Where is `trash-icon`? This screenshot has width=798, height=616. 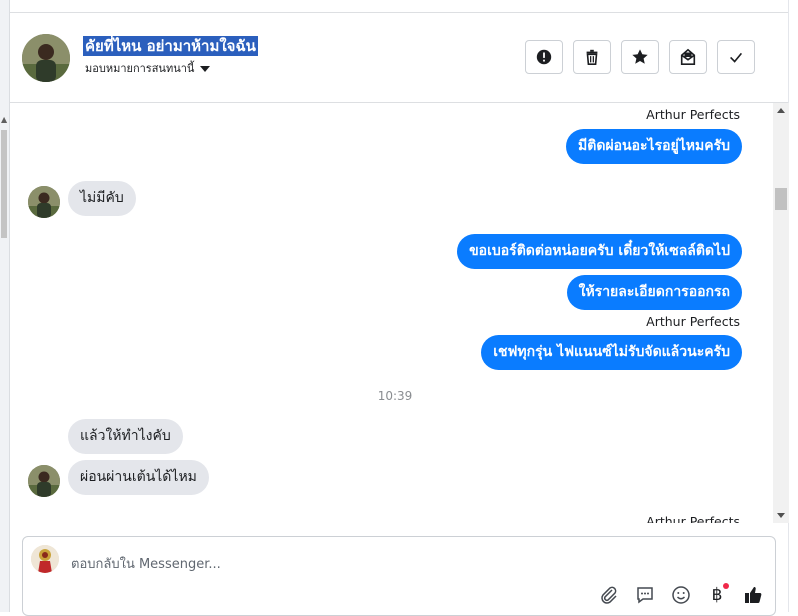
trash-icon is located at coordinates (592, 57).